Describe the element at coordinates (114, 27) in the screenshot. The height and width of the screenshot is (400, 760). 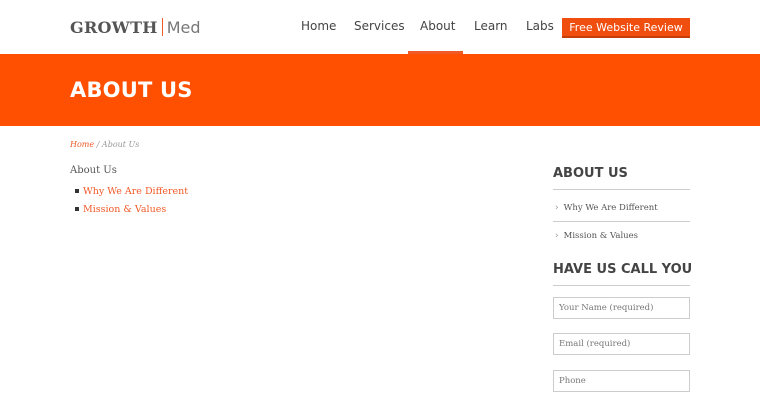
I see `logo-primary-text: GROWTH` at that location.